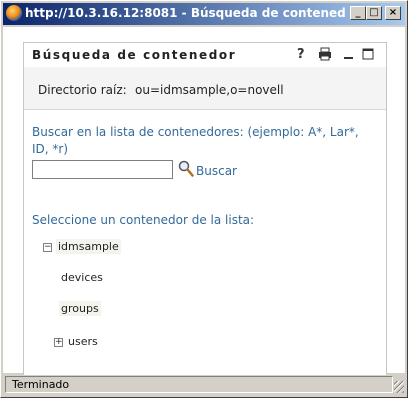 The width and height of the screenshot is (408, 398). I want to click on tree-node-devices: devices, so click(82, 277).